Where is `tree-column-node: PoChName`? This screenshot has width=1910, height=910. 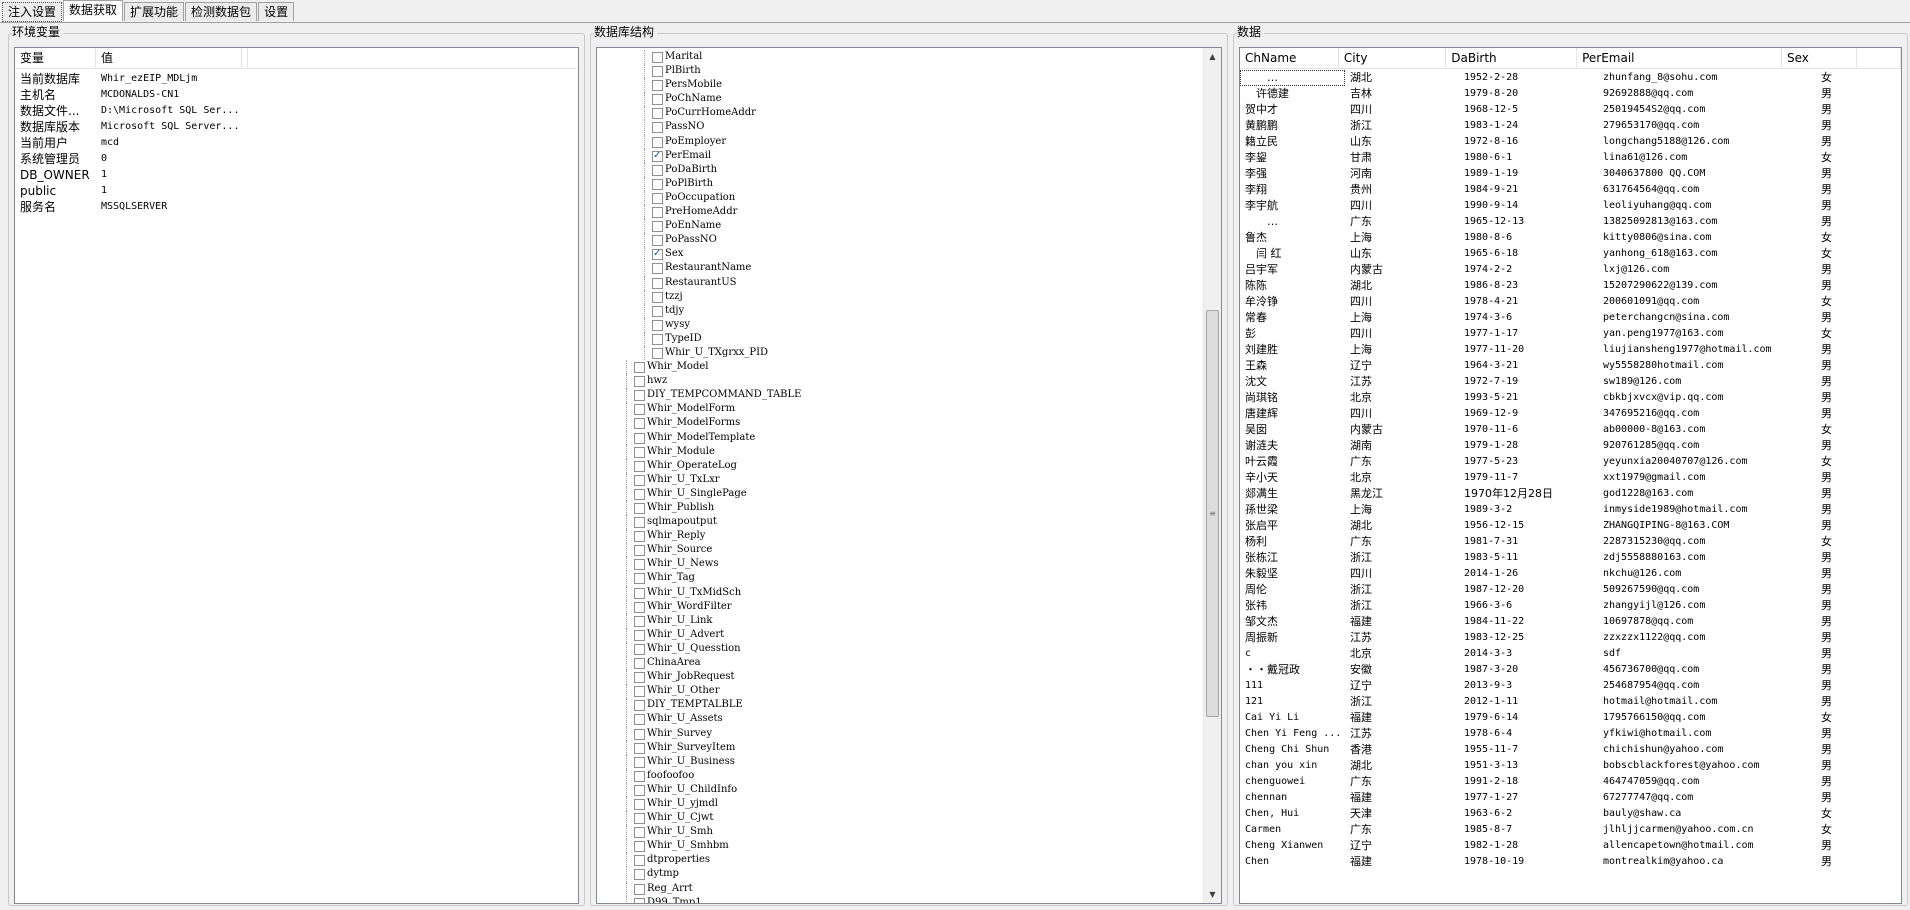
tree-column-node: PoChName is located at coordinates (900, 99).